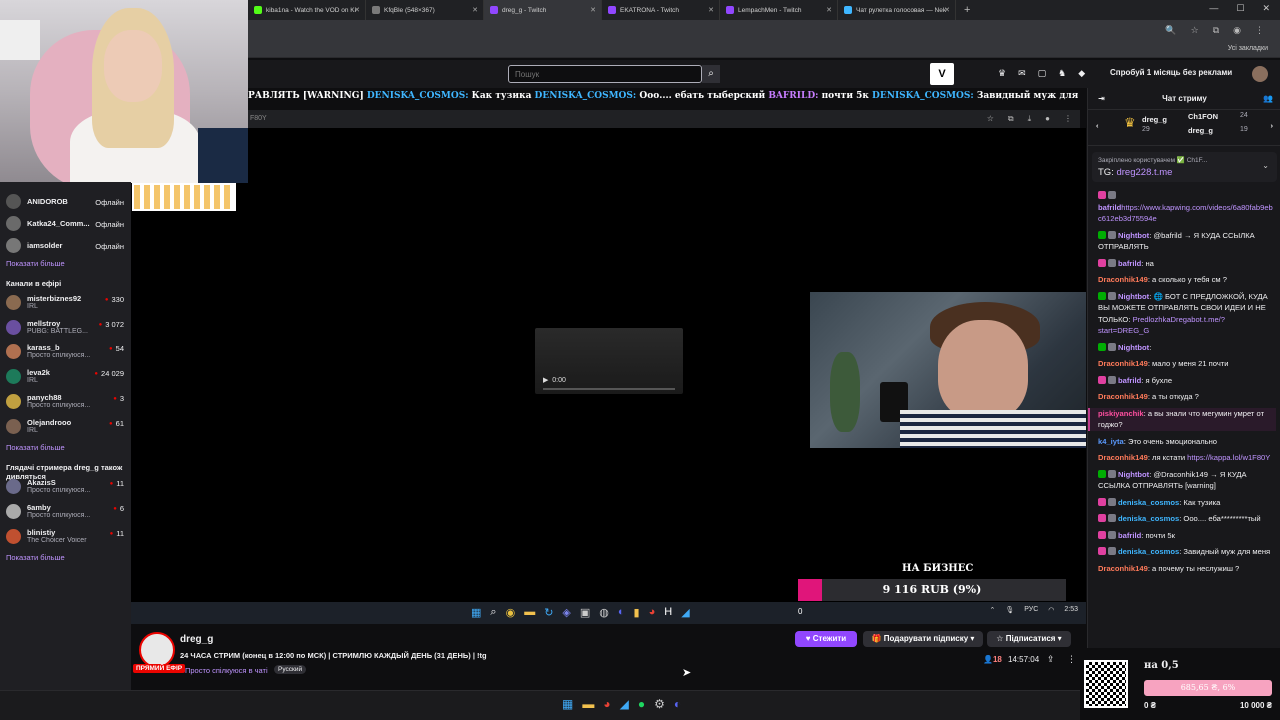 This screenshot has height=720, width=1280. Describe the element at coordinates (1216, 30) in the screenshot. I see `extensions-icon: ⧉` at that location.